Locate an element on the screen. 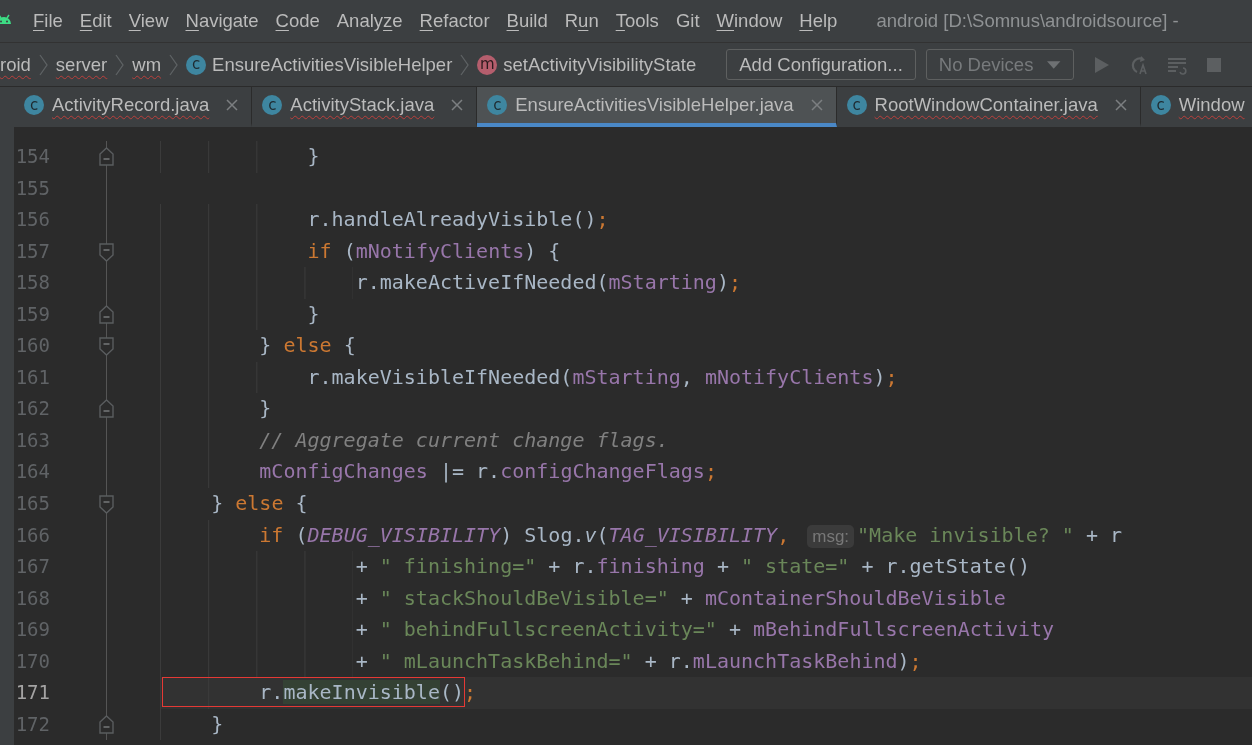 This screenshot has width=1252, height=745. field-name: mLaunchTaskBehind is located at coordinates (795, 660).